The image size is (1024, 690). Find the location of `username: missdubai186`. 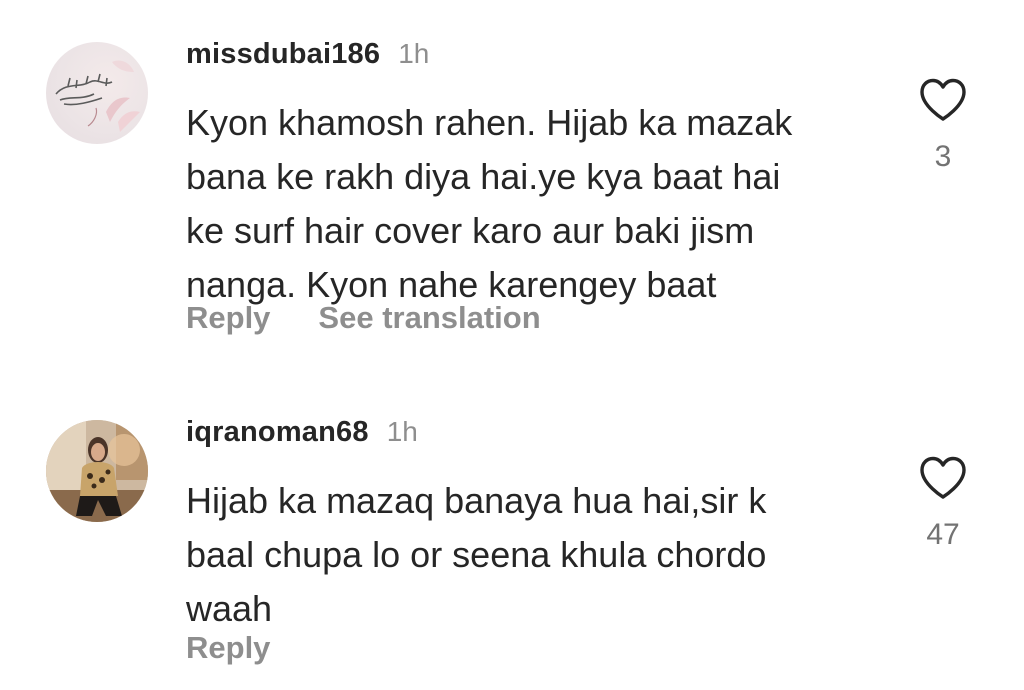

username: missdubai186 is located at coordinates (283, 54).